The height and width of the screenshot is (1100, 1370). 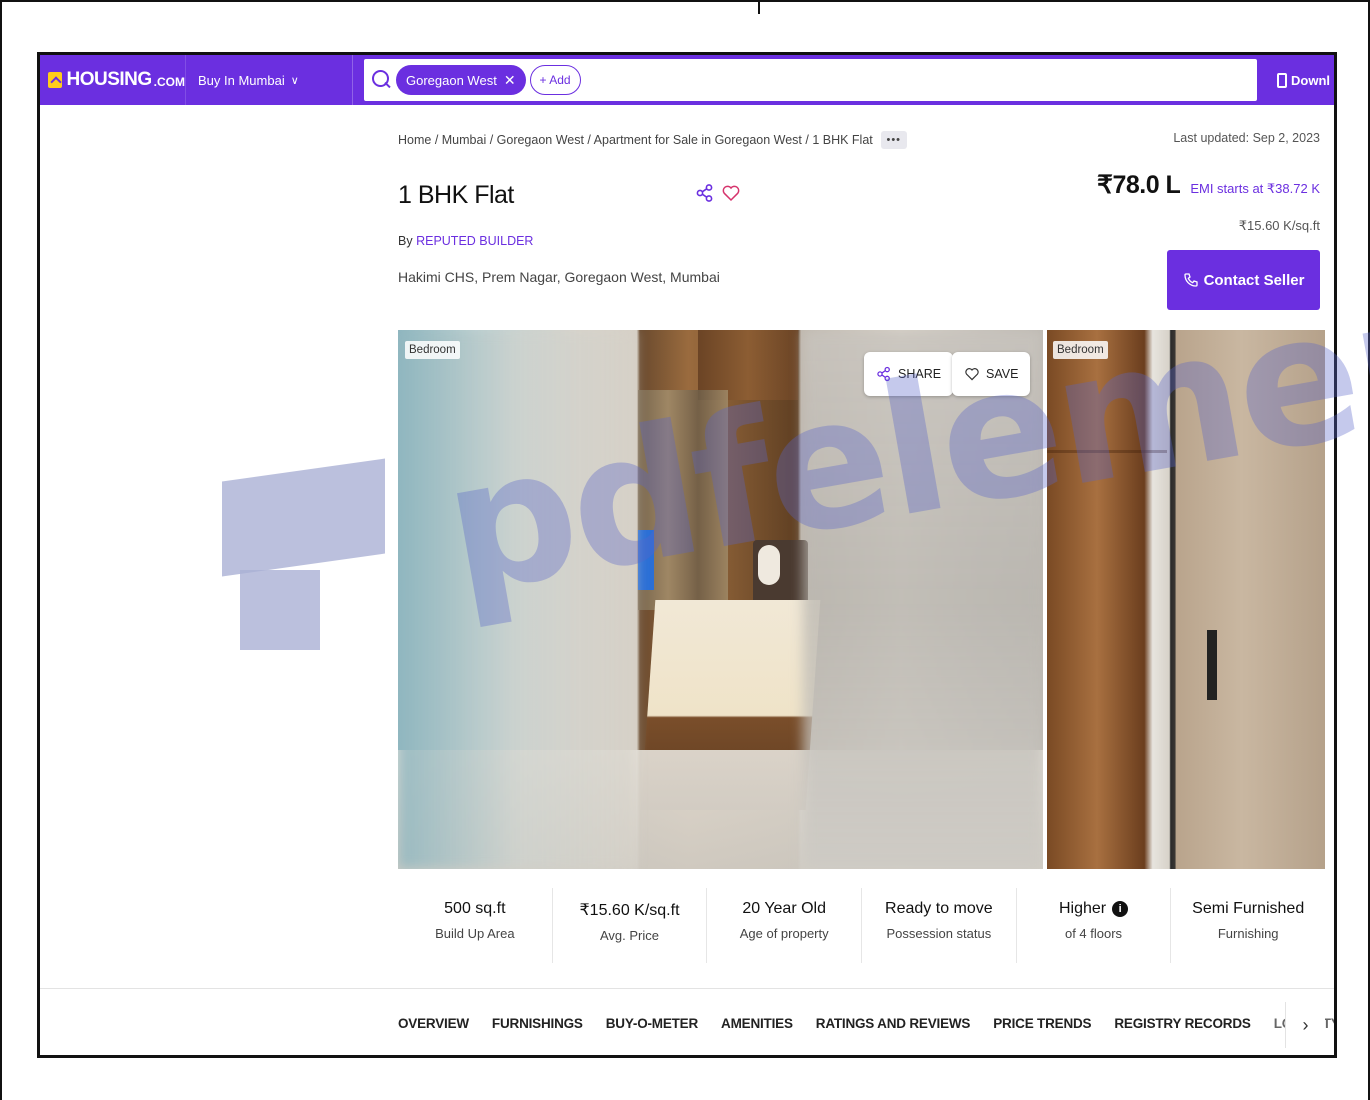 What do you see at coordinates (510, 80) in the screenshot?
I see `close-icon: ✕` at bounding box center [510, 80].